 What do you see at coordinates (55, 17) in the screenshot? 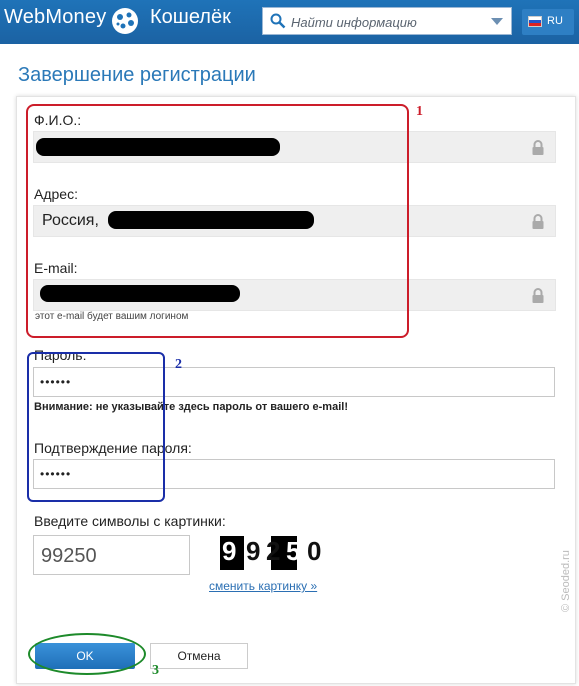
I see `brand-name: WebMoney` at bounding box center [55, 17].